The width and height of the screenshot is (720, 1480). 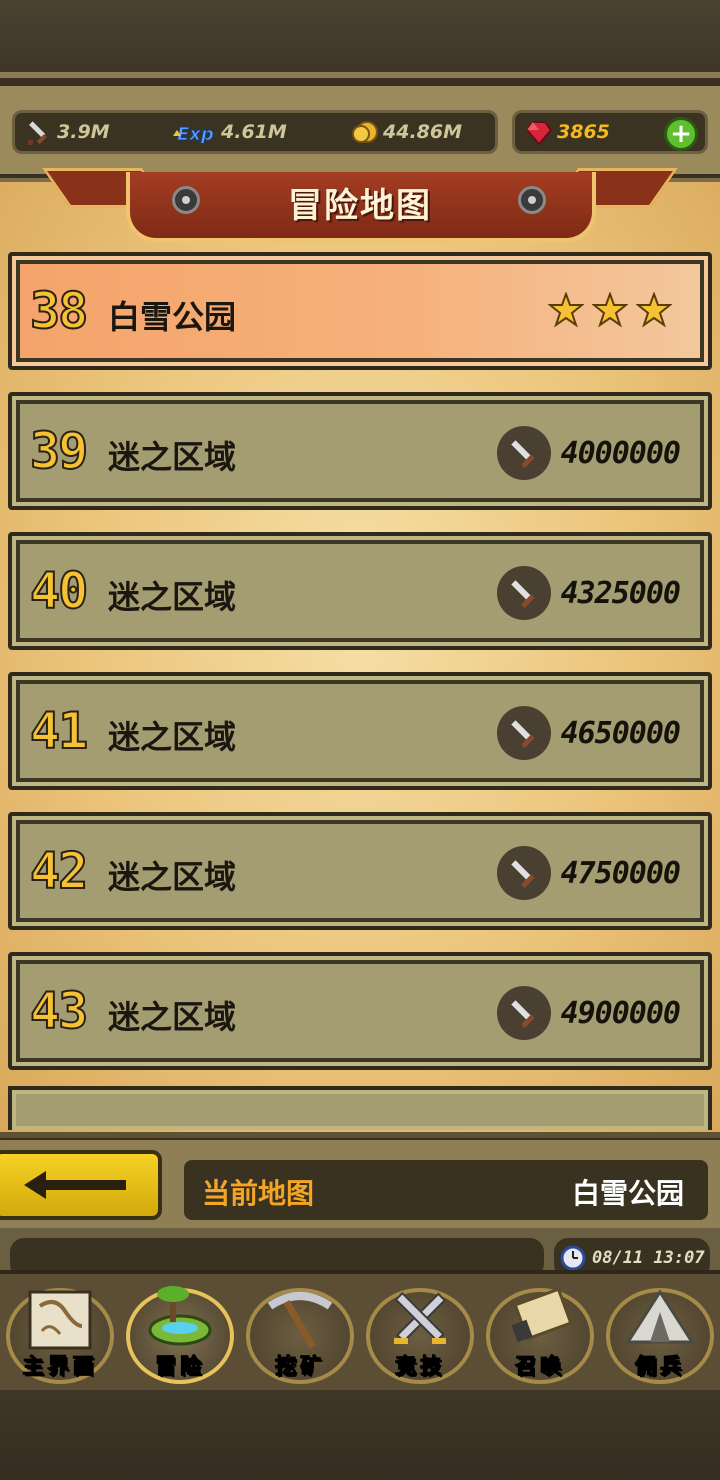 I want to click on back-button, so click(x=81, y=1185).